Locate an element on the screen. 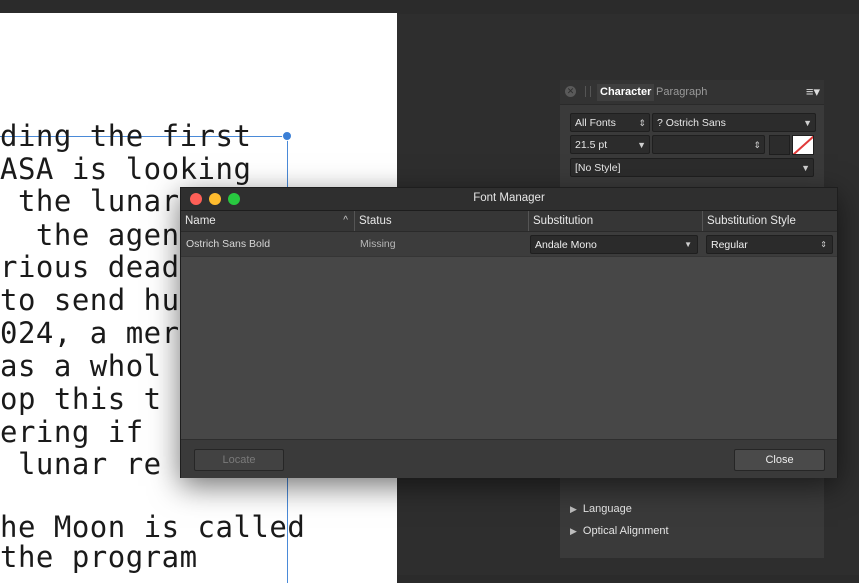 Image resolution: width=859 pixels, height=583 pixels. substitution-value: Andale Mono is located at coordinates (566, 245).